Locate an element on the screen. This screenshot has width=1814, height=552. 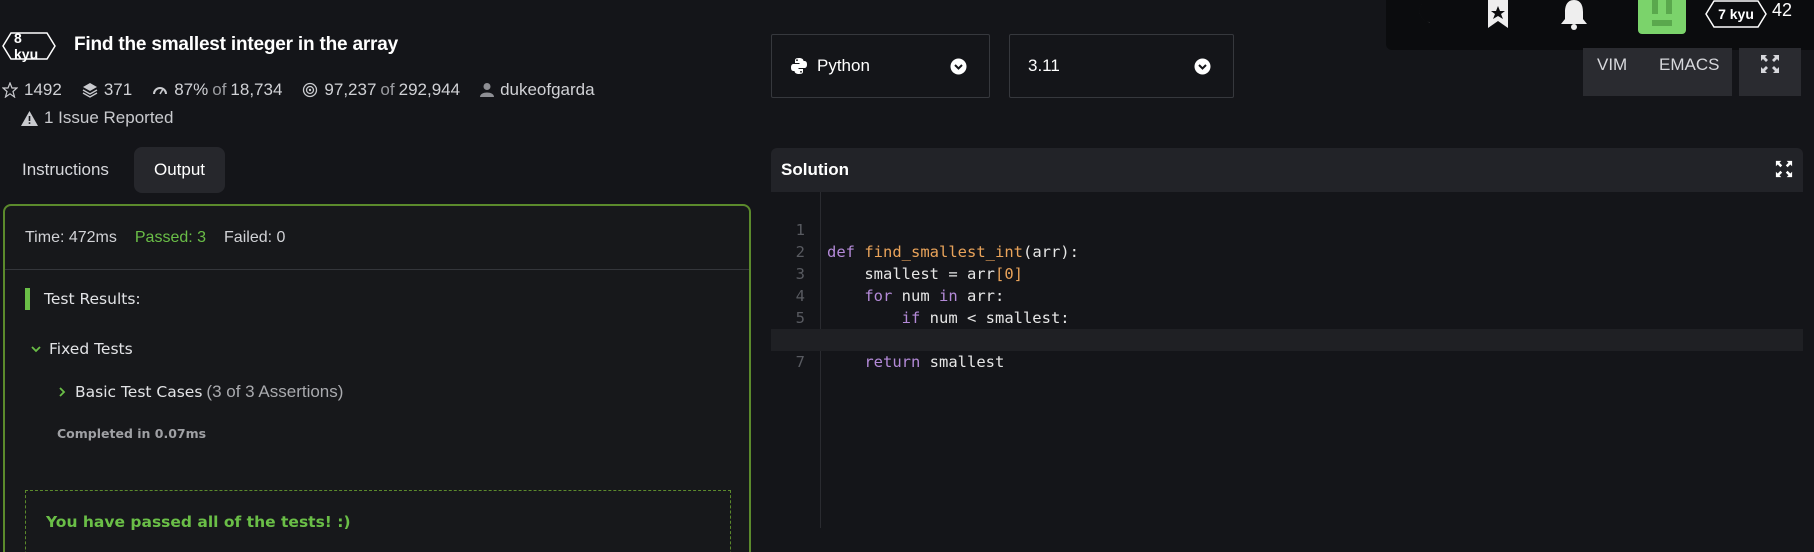
version-label: 3.11 is located at coordinates (1044, 65).